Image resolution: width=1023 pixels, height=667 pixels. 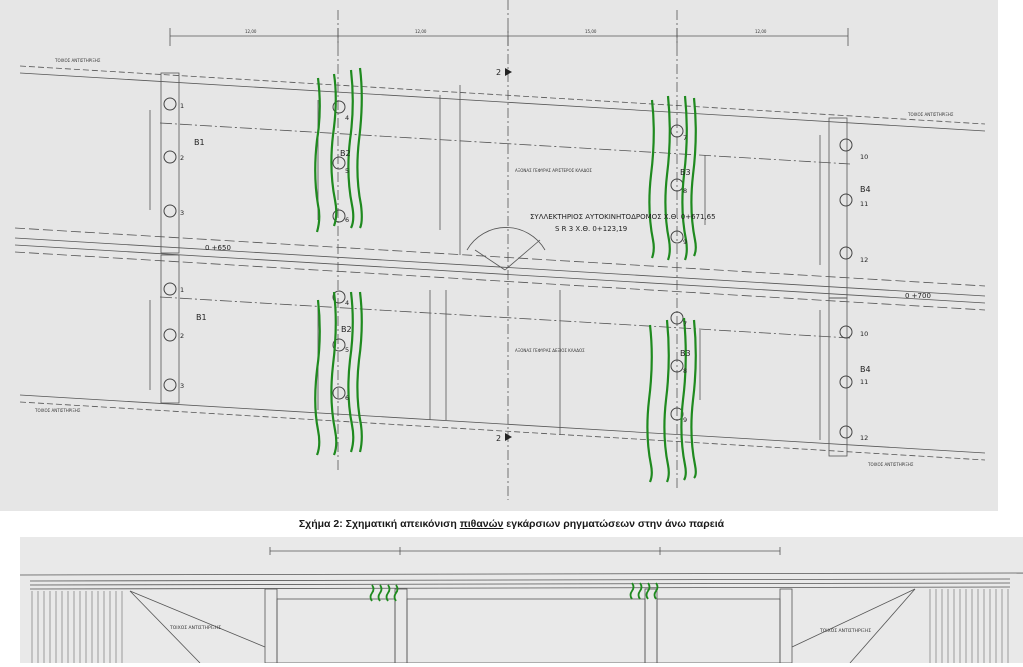 What do you see at coordinates (421, 31) in the screenshot?
I see `dim-2: 12,00` at bounding box center [421, 31].